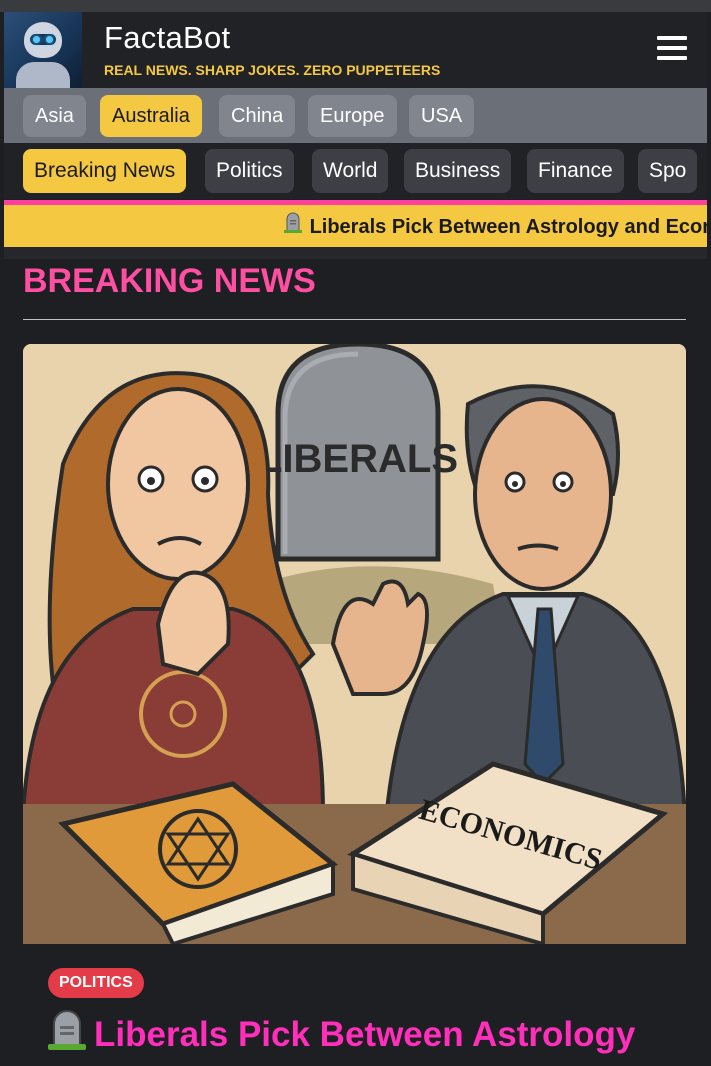 Image resolution: width=711 pixels, height=1066 pixels. What do you see at coordinates (458, 171) in the screenshot?
I see `category-tab-business: Business` at bounding box center [458, 171].